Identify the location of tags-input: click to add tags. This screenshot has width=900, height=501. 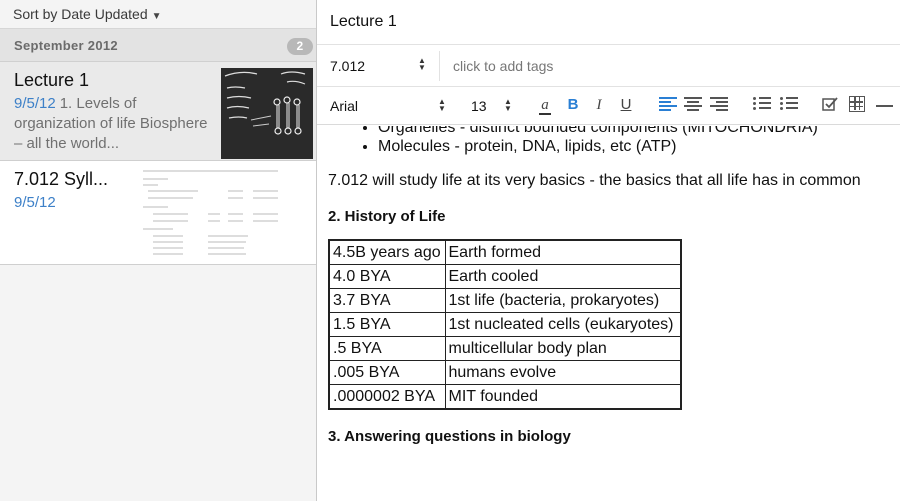
(503, 66).